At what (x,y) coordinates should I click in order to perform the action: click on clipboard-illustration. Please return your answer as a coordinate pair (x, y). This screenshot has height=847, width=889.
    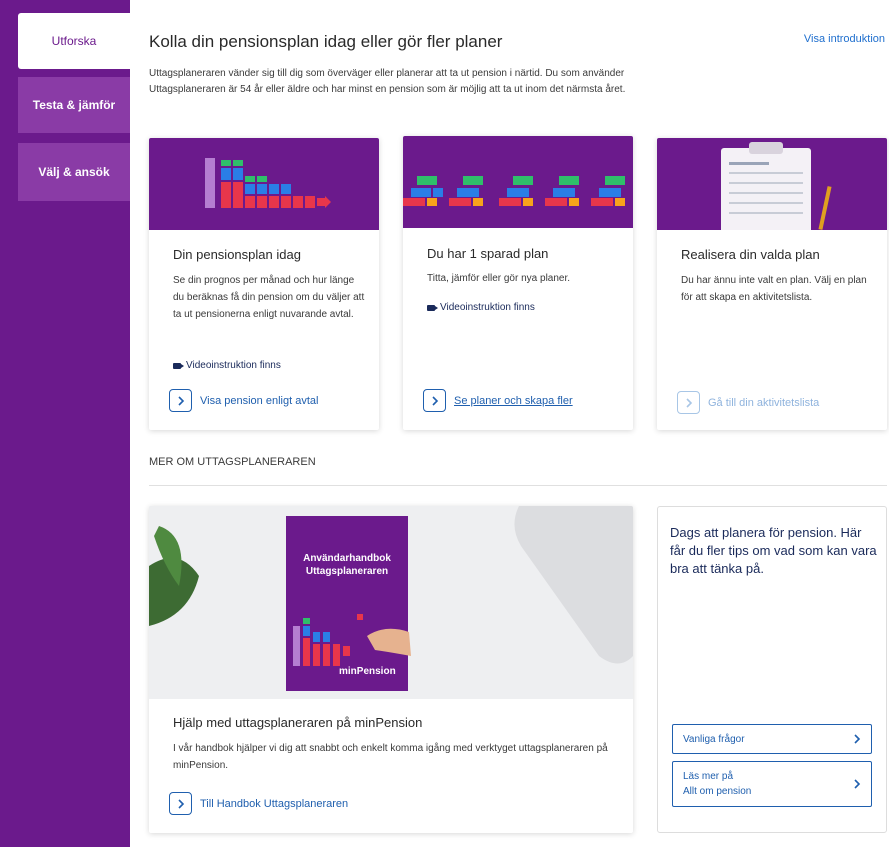
    Looking at the image, I should click on (772, 184).